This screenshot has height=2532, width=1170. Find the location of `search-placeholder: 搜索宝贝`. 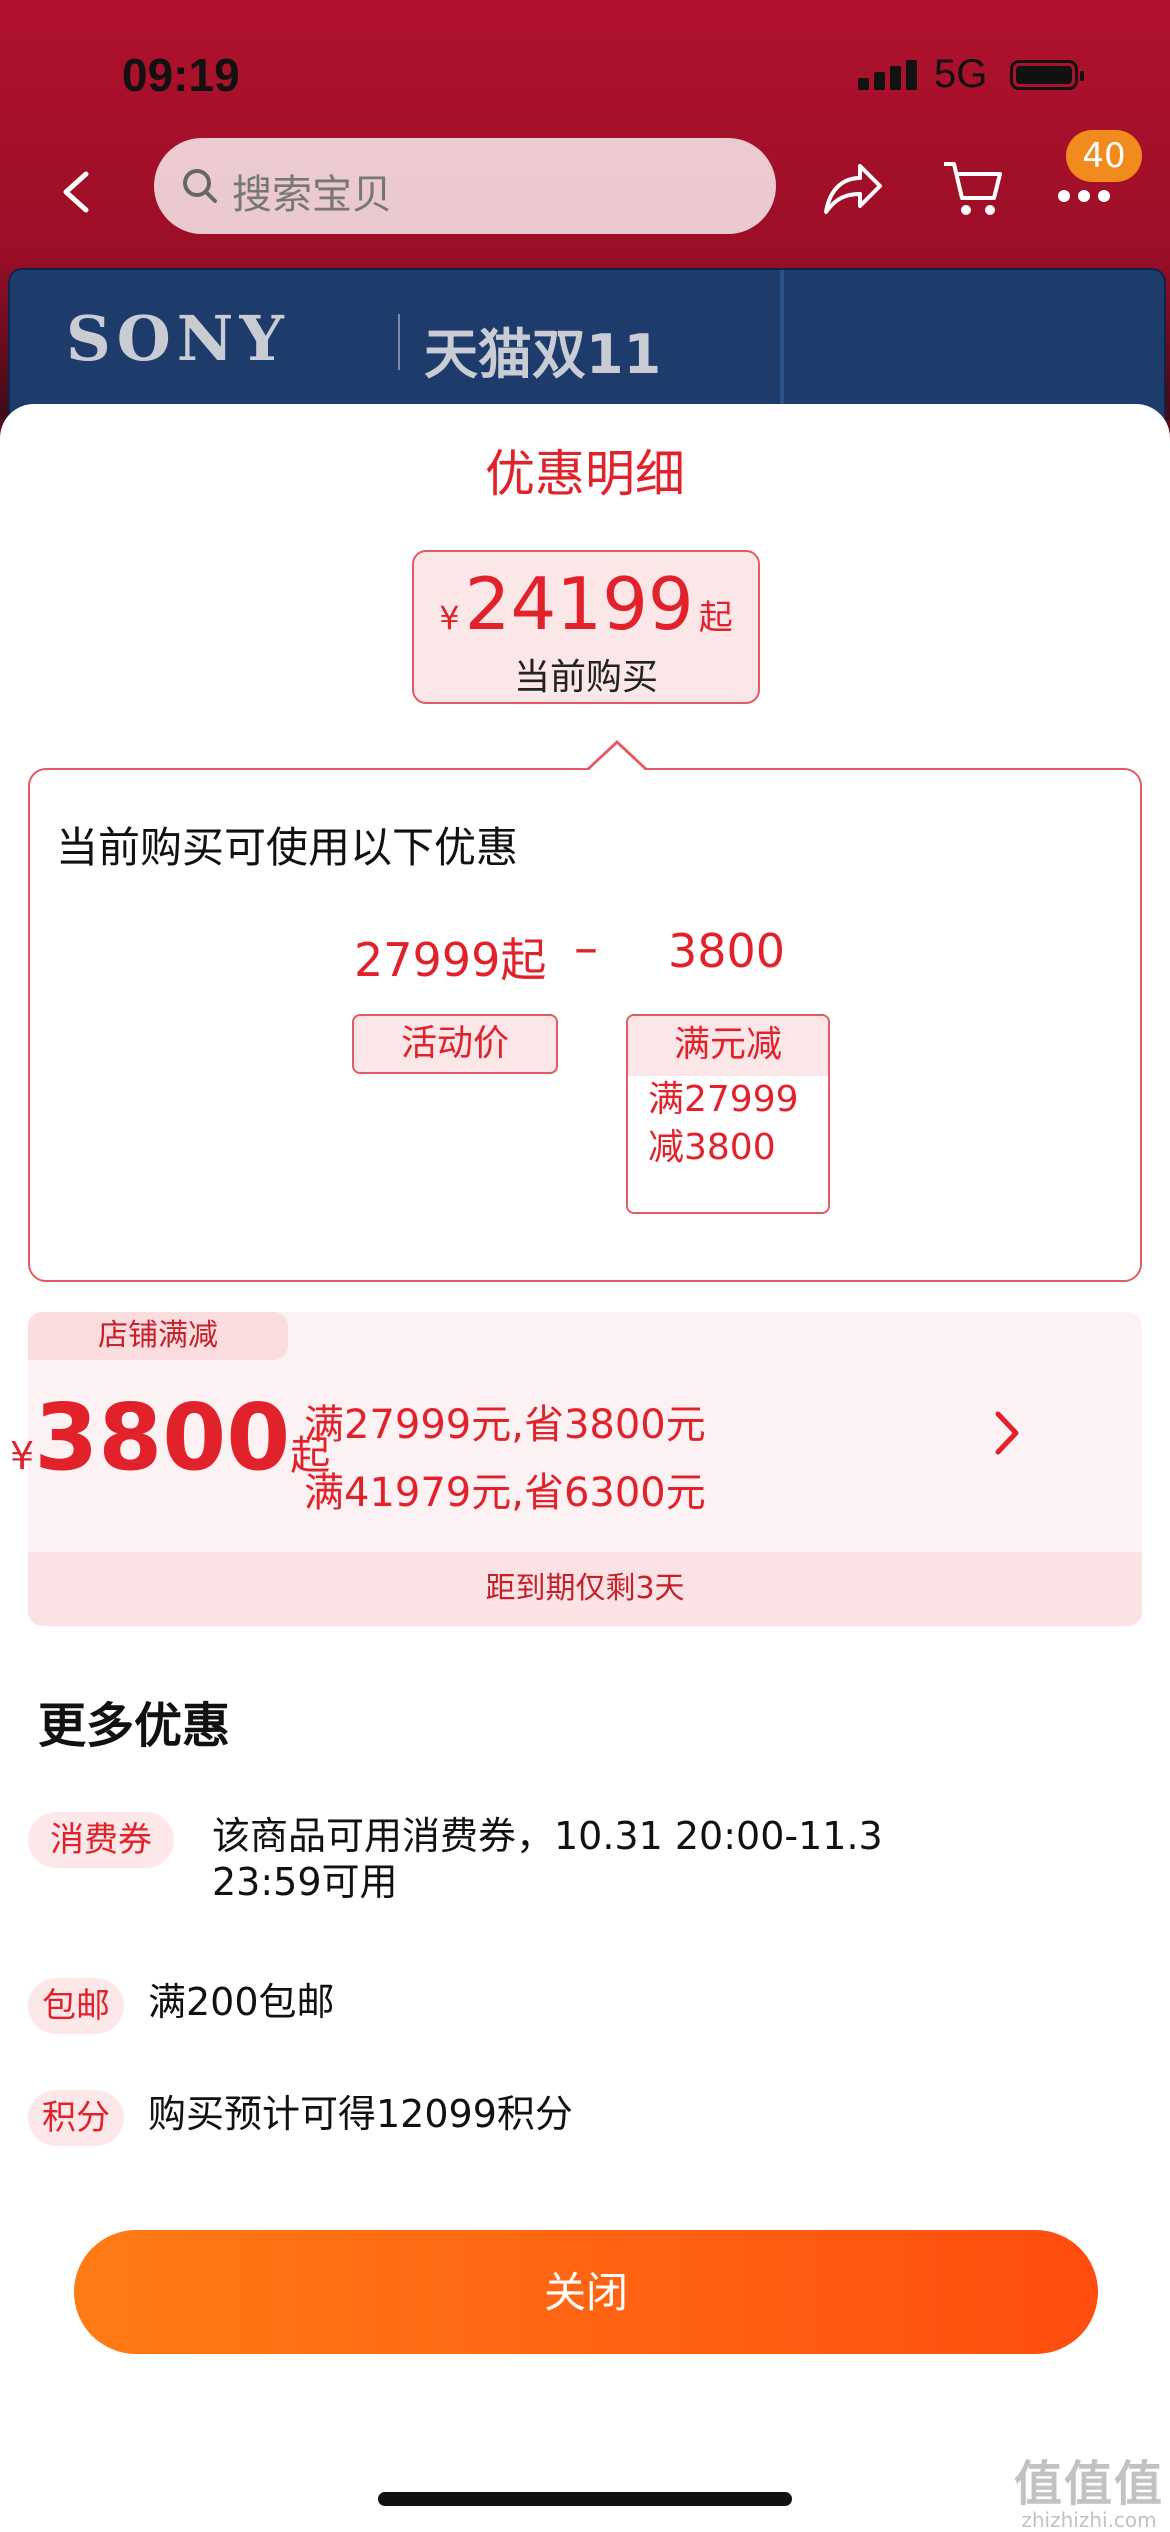

search-placeholder: 搜索宝贝 is located at coordinates (312, 195).